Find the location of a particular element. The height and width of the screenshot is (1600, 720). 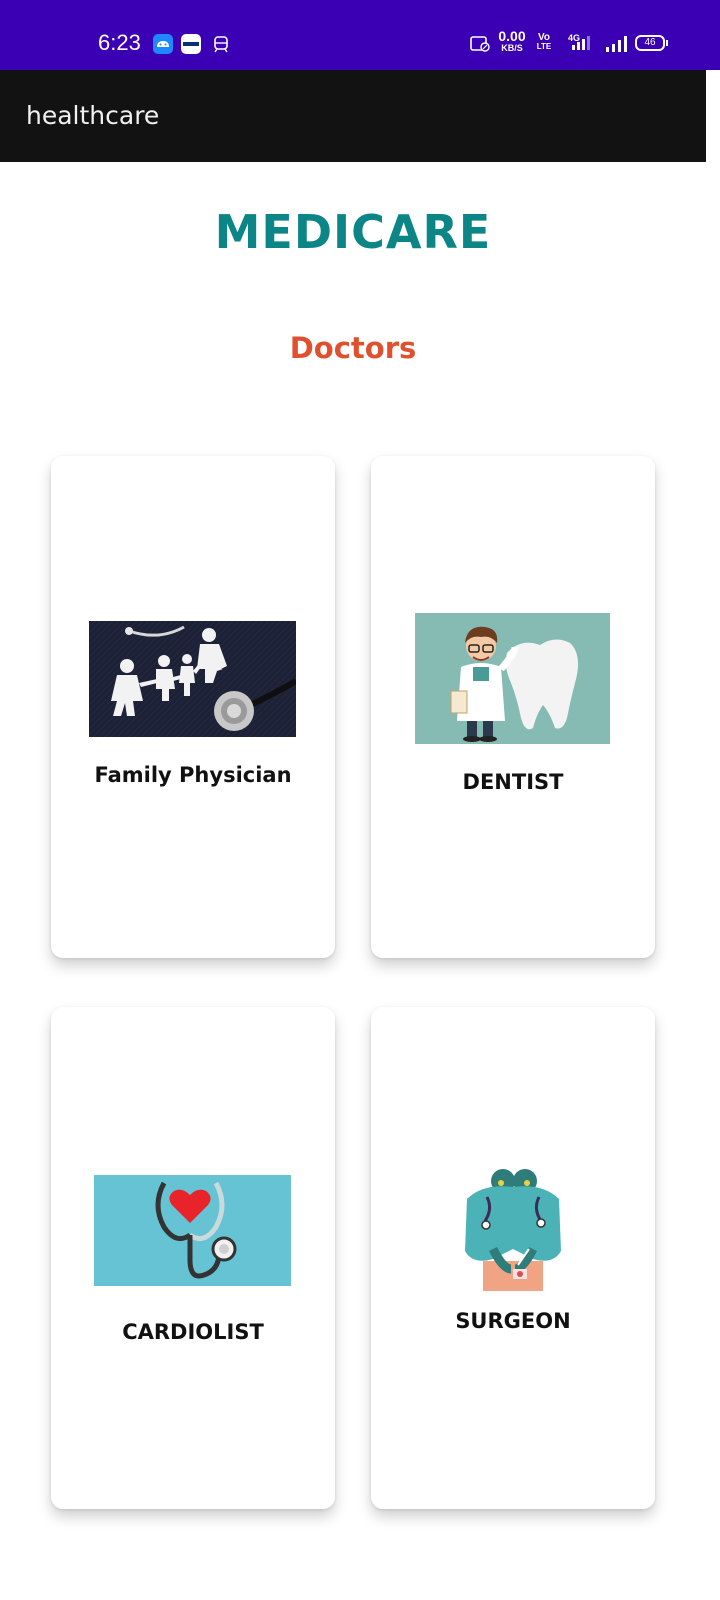

network-speed: 0.00 KB/S is located at coordinates (512, 40).